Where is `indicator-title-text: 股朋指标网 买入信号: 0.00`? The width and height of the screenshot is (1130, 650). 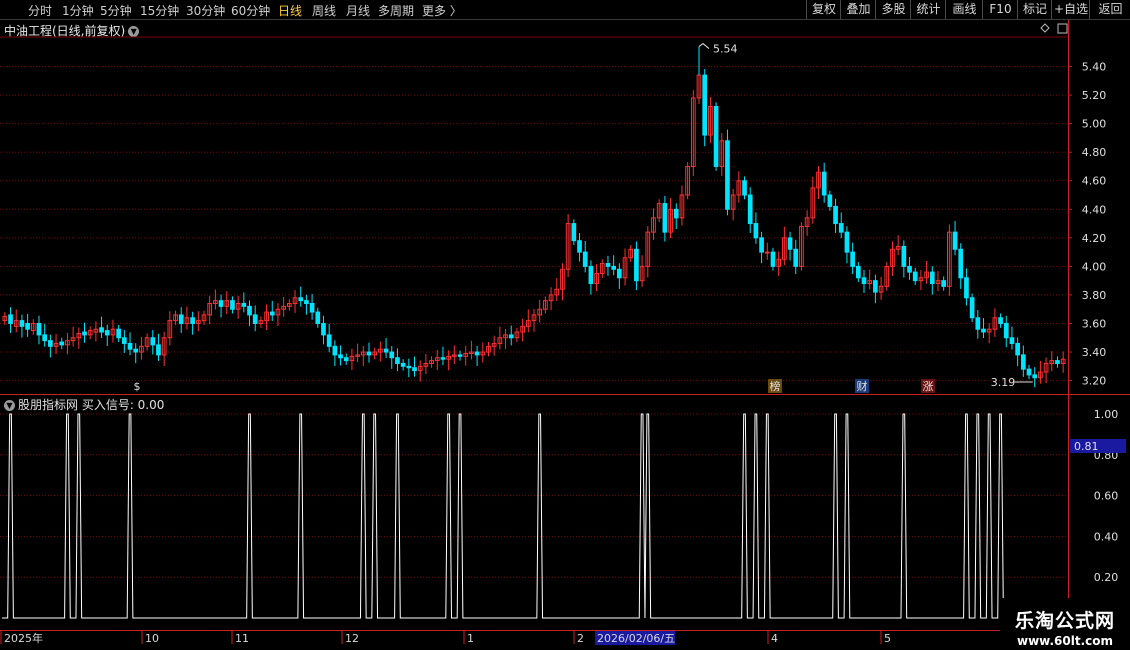
indicator-title-text: 股朋指标网 买入信号: 0.00 is located at coordinates (91, 405).